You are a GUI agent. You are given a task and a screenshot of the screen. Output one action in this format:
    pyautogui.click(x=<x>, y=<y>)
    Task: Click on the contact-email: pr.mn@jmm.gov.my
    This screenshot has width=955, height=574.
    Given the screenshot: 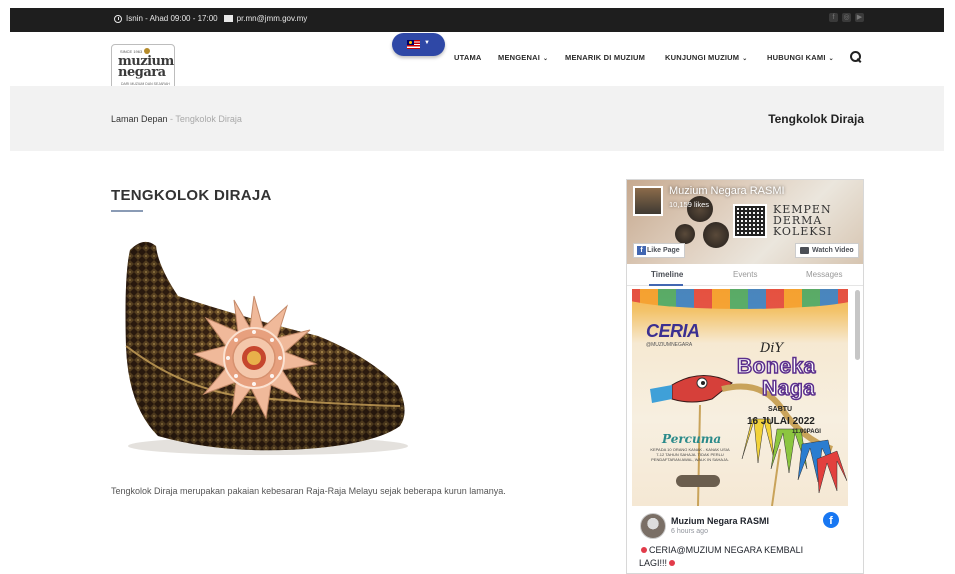 What is the action you would take?
    pyautogui.click(x=272, y=18)
    